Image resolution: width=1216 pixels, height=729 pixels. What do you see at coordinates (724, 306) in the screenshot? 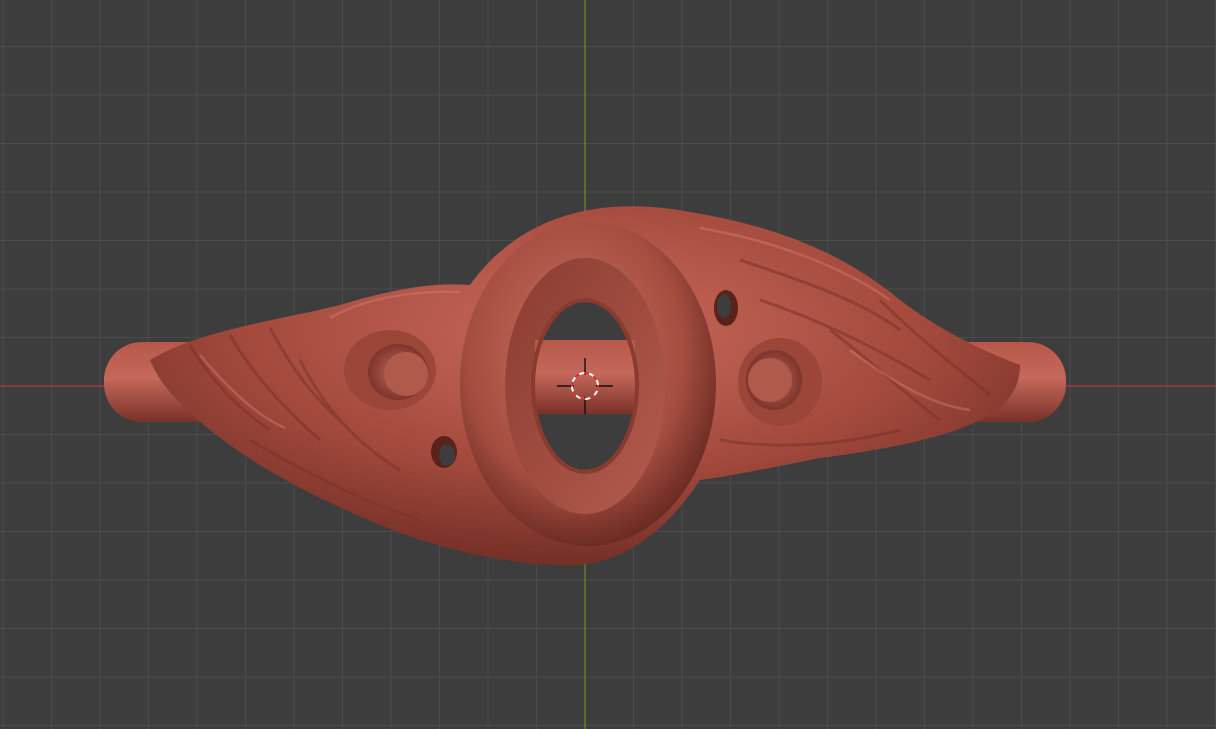
I see `right-small-hole-through` at bounding box center [724, 306].